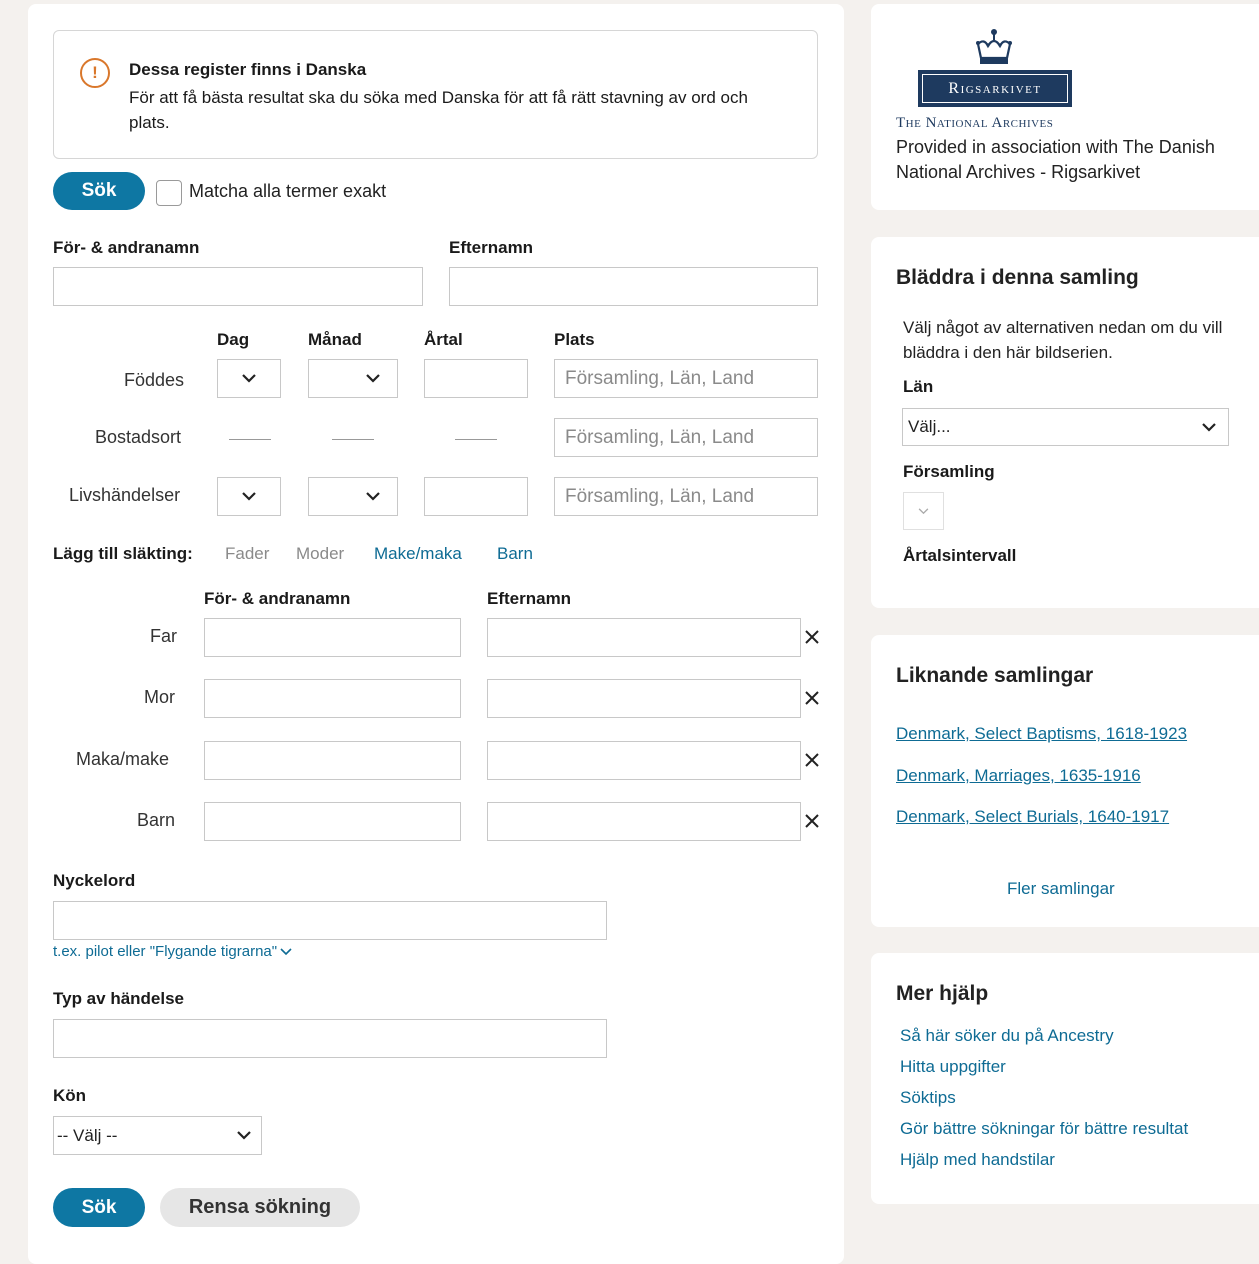  Describe the element at coordinates (99, 191) in the screenshot. I see `search-button-top: Sök` at that location.